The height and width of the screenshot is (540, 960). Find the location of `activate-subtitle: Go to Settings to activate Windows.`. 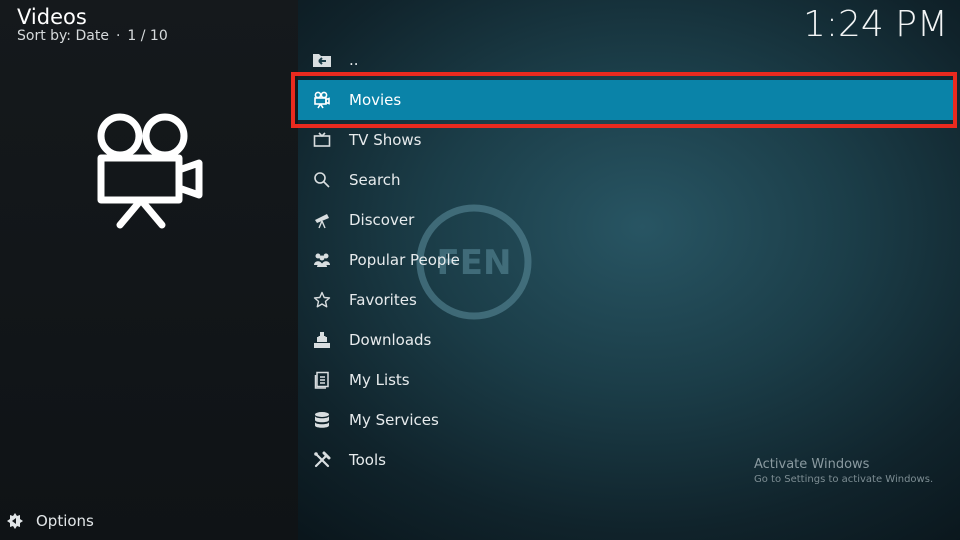

activate-subtitle: Go to Settings to activate Windows. is located at coordinates (844, 479).